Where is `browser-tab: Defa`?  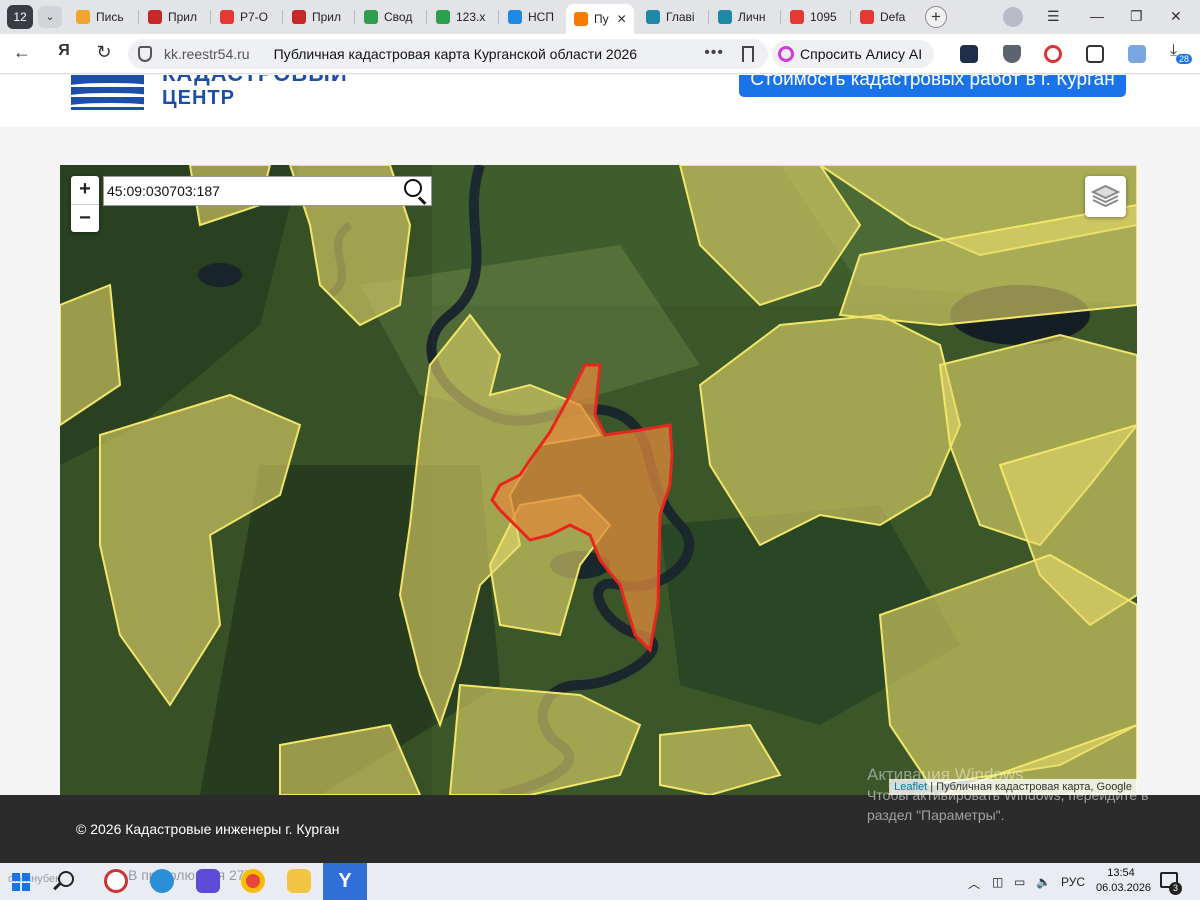
browser-tab: Defa is located at coordinates (886, 17).